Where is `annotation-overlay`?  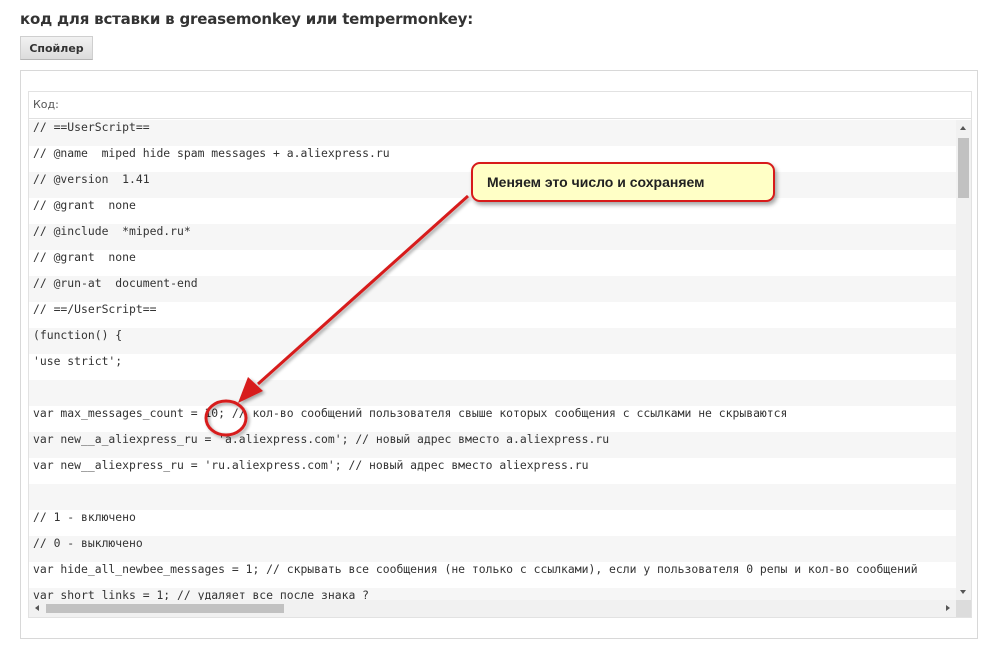
annotation-overlay is located at coordinates (337, 315).